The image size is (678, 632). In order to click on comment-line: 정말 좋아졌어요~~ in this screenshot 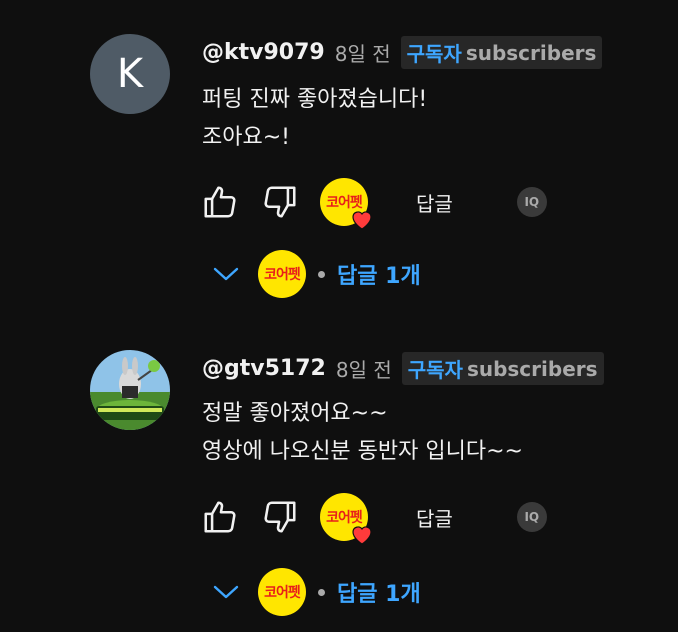, I will do `click(295, 413)`.